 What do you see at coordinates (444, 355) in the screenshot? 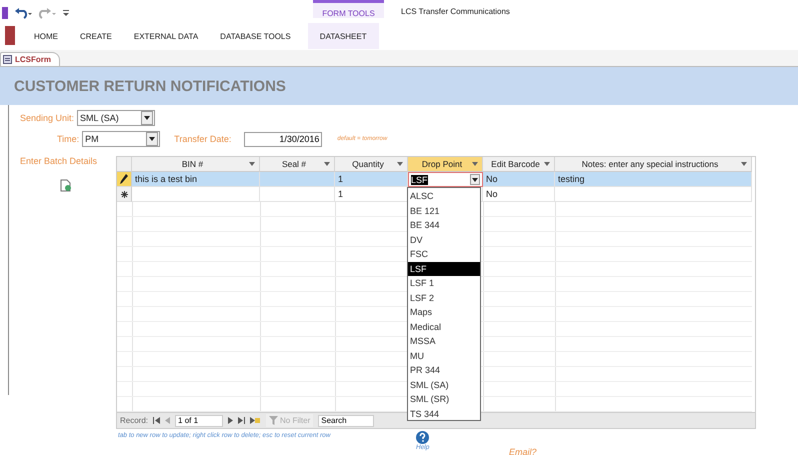
I see `dropdown-option: MU` at bounding box center [444, 355].